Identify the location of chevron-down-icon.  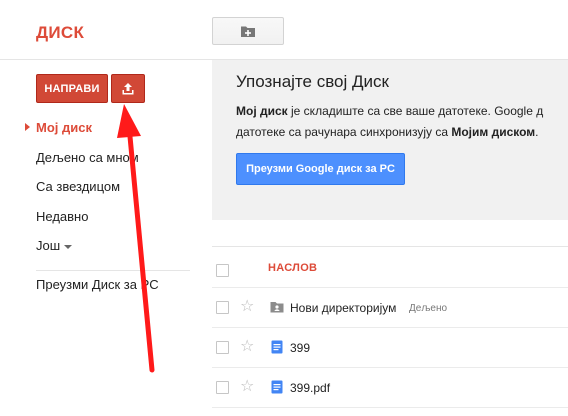
(68, 246).